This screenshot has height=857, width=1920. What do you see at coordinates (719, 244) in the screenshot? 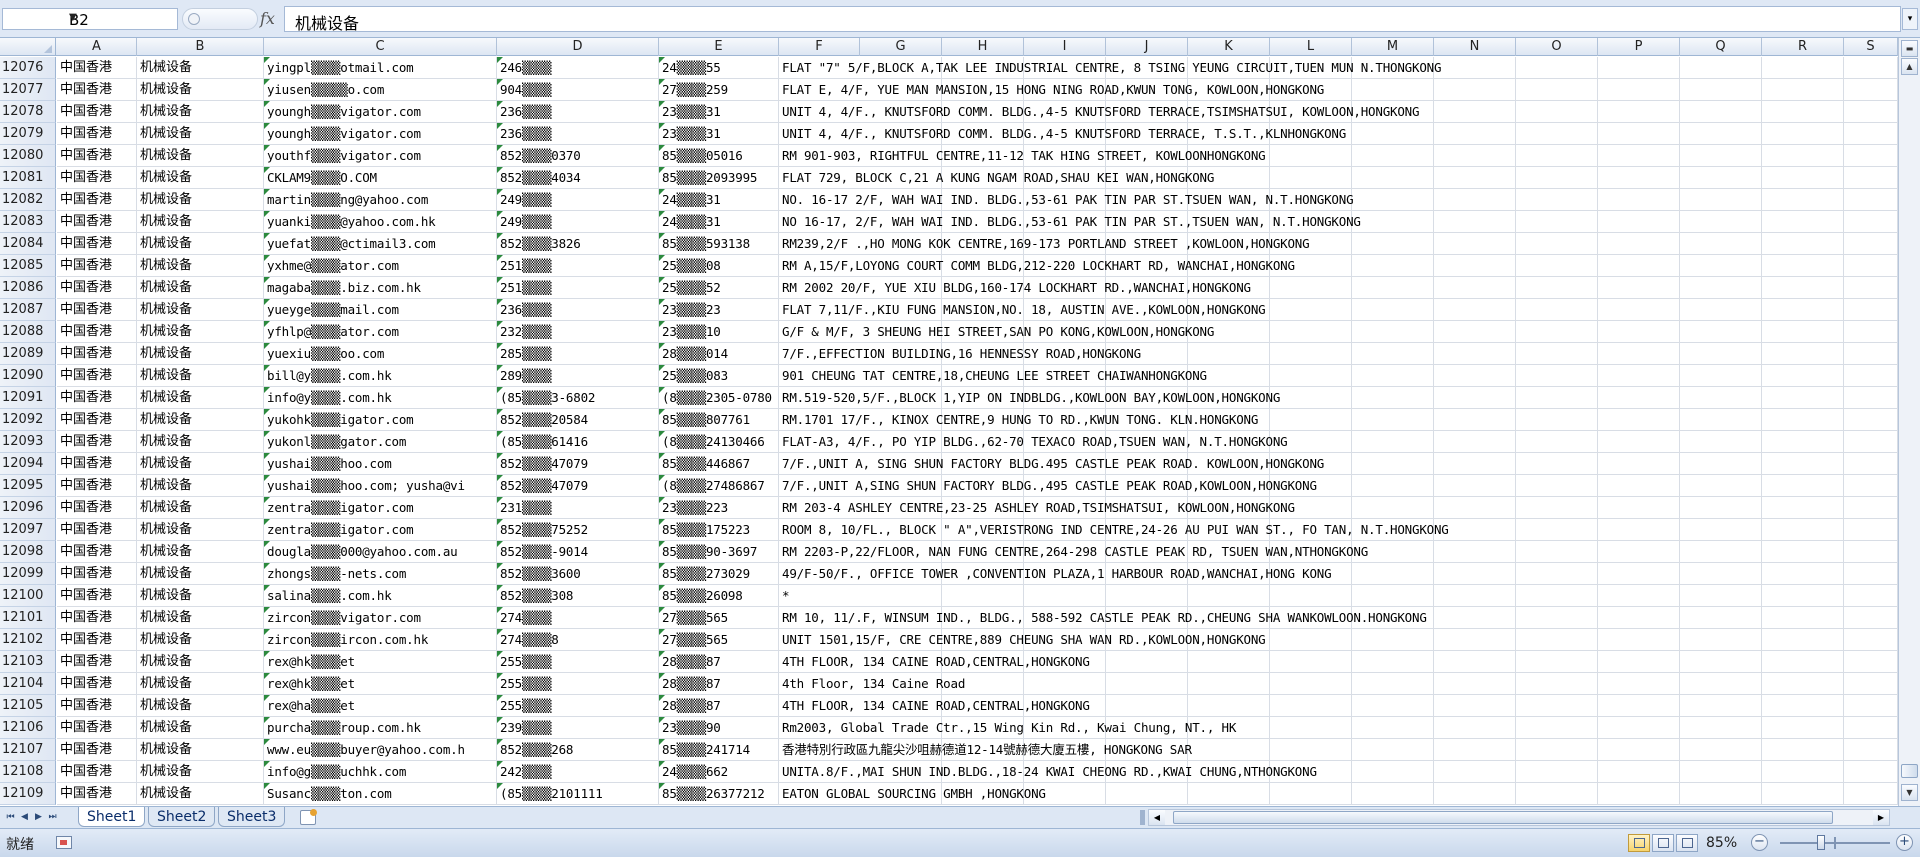
I see `cell-fax: 85▒▒▒▒593138` at bounding box center [719, 244].